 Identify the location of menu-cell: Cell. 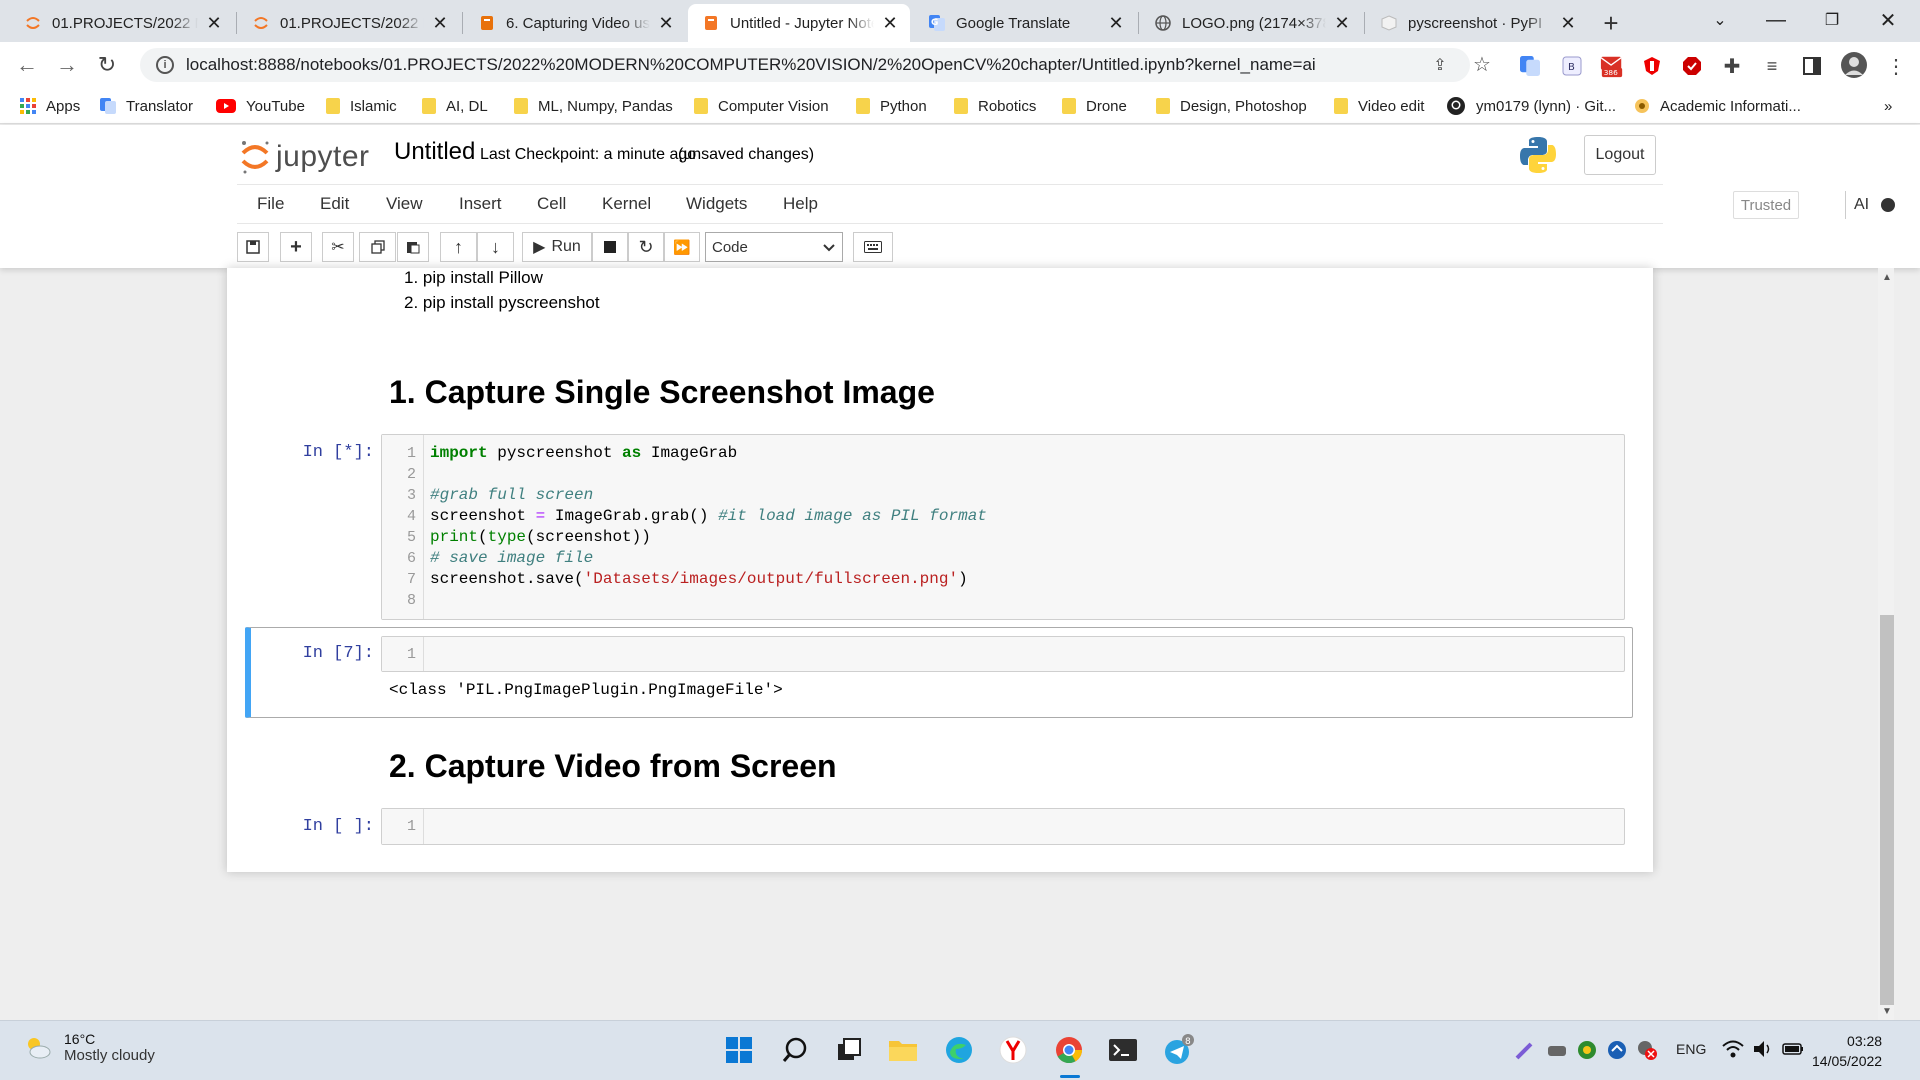
(551, 204).